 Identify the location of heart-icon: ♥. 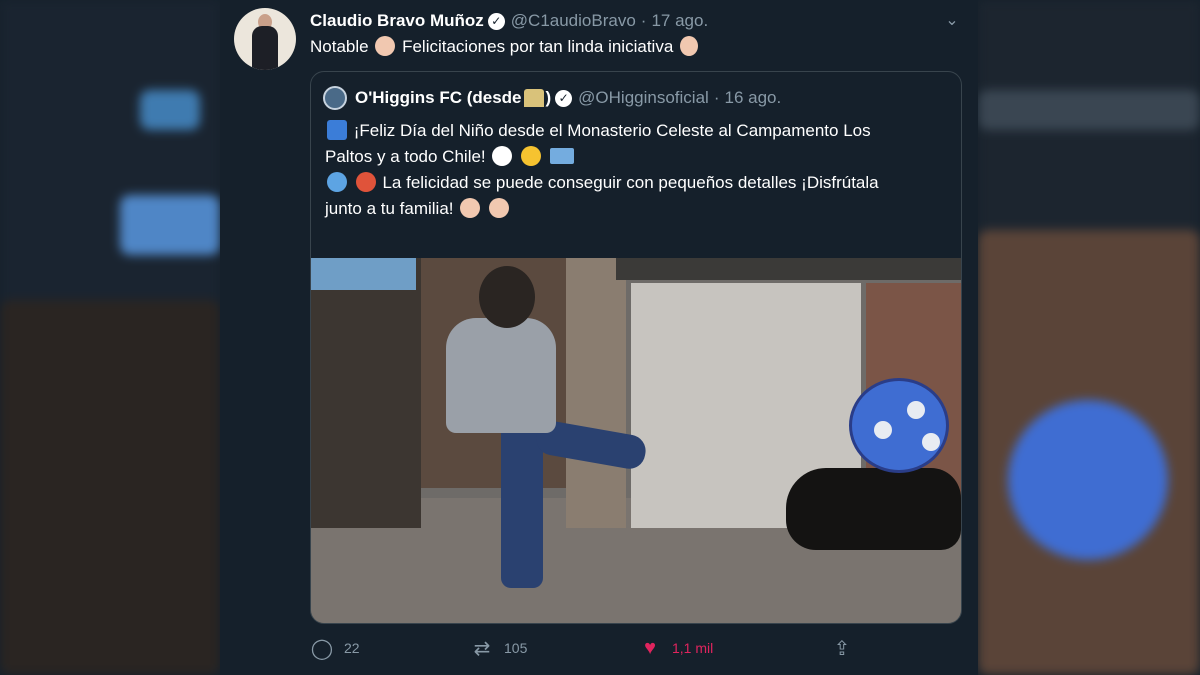
(650, 647).